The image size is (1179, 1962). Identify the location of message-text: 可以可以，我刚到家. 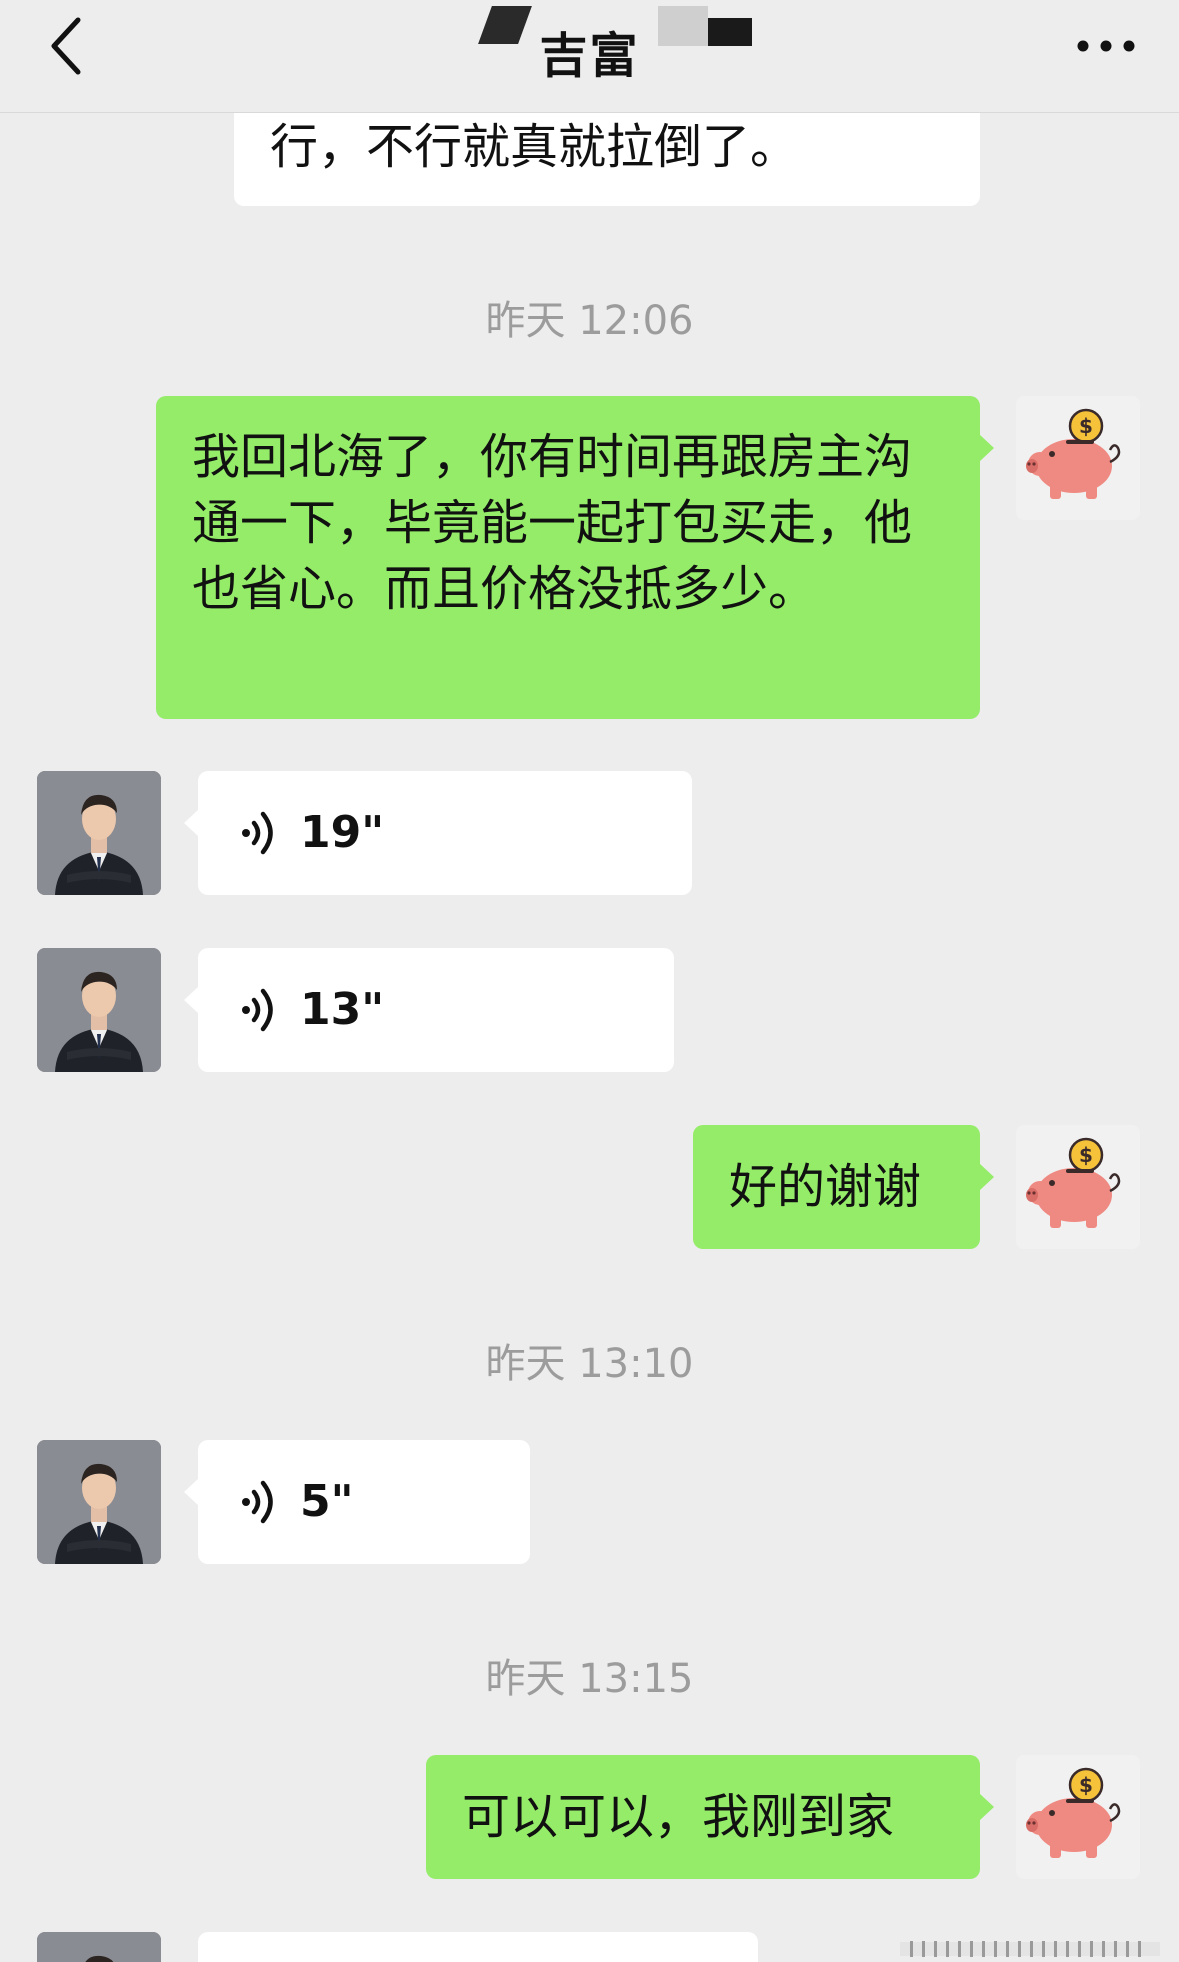
(678, 1817).